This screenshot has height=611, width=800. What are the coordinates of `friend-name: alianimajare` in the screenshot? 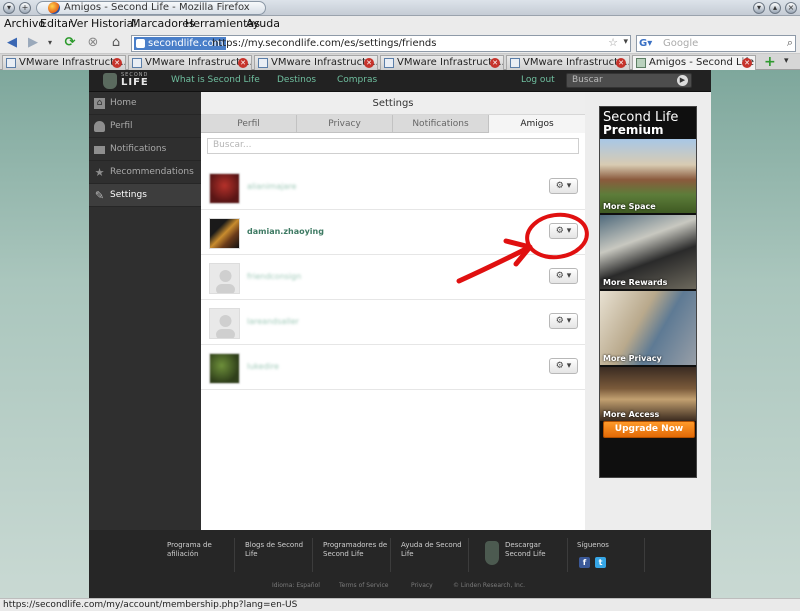 It's located at (271, 186).